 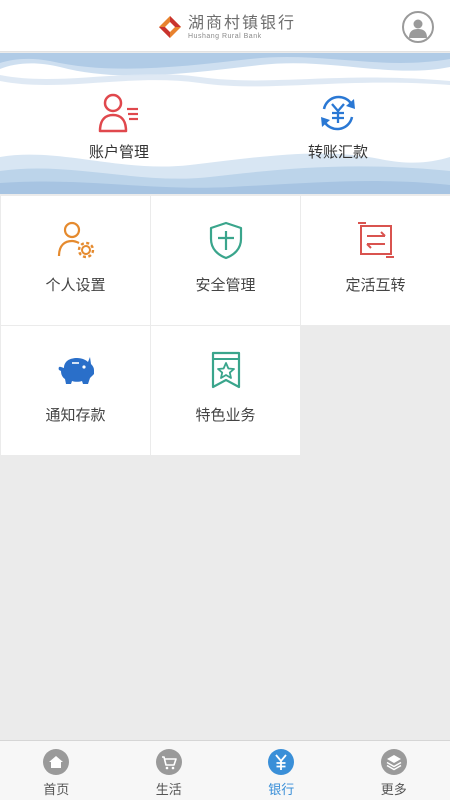 I want to click on transfer-yuan-icon, so click(x=338, y=113).